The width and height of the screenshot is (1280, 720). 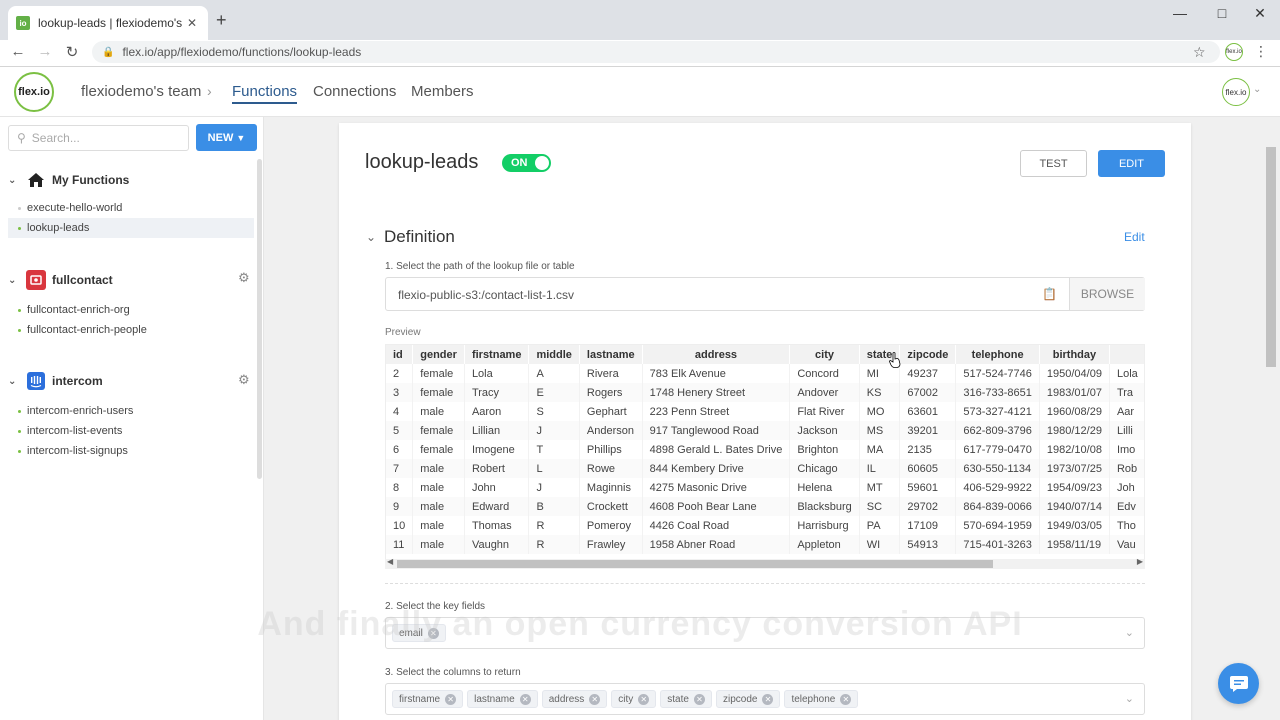 I want to click on scrollbar-thumb, so click(x=695, y=564).